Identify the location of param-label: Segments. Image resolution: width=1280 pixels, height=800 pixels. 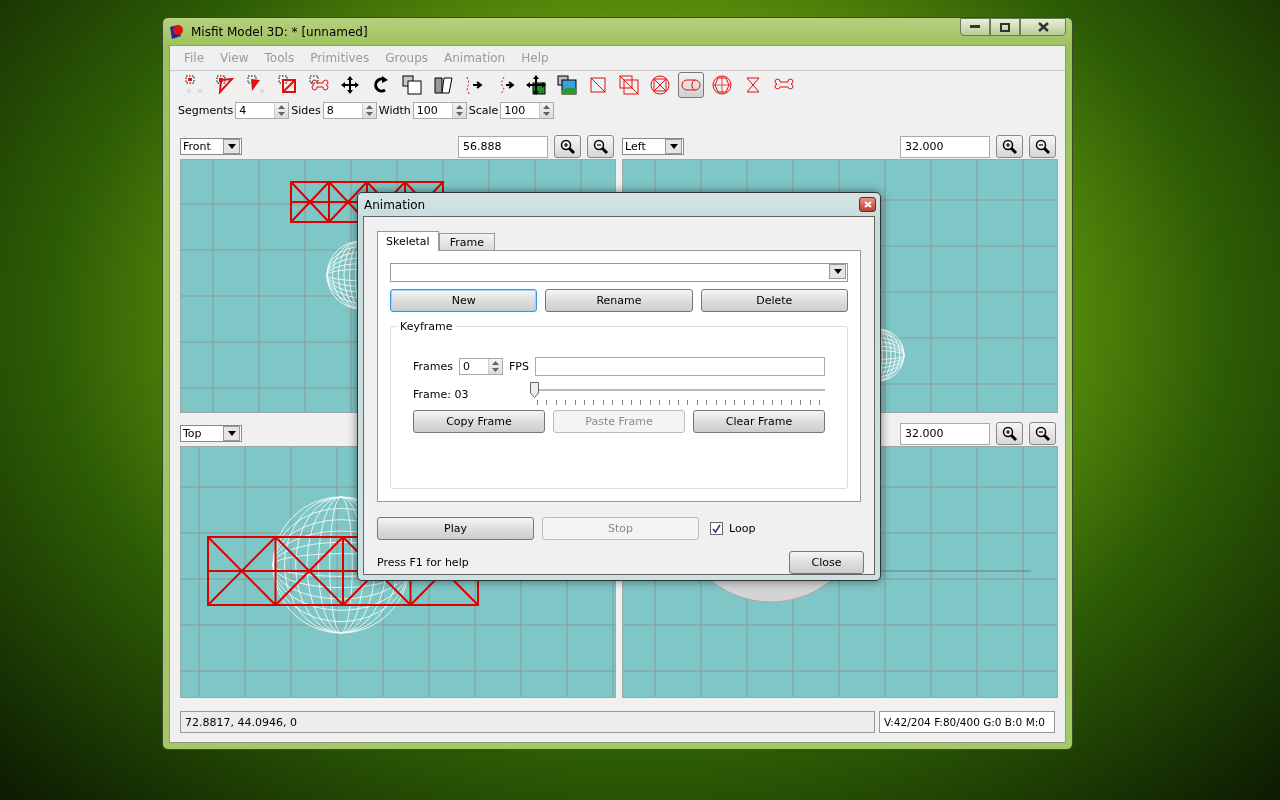
(206, 110).